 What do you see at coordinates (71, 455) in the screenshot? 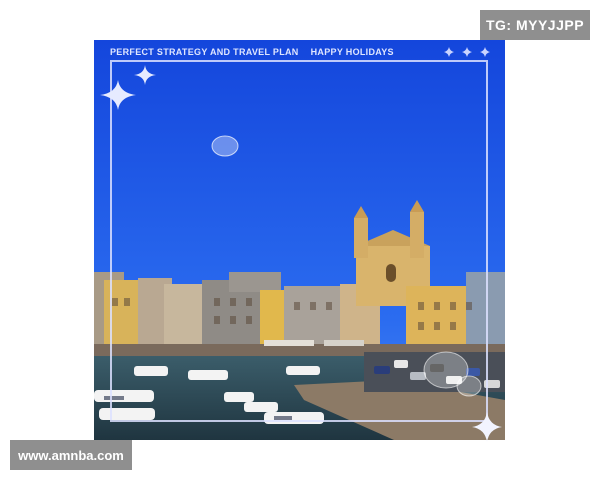
I see `url-watermark: www.amnba.com` at bounding box center [71, 455].